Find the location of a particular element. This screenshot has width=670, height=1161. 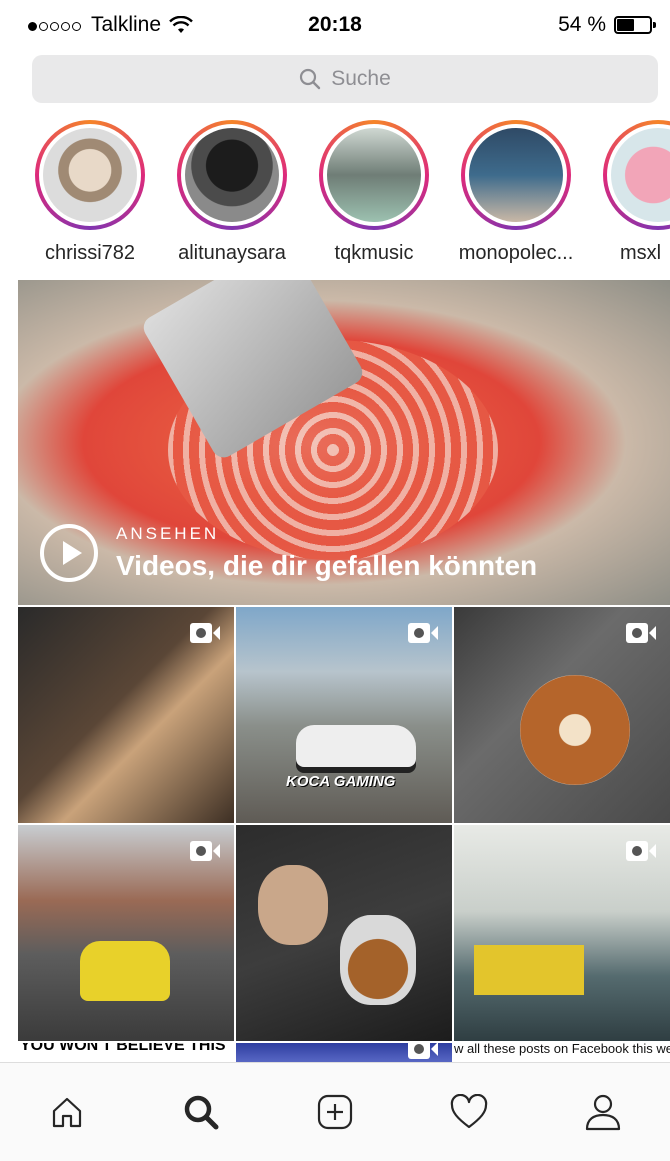

grid-tile-yellow-car is located at coordinates (126, 933).